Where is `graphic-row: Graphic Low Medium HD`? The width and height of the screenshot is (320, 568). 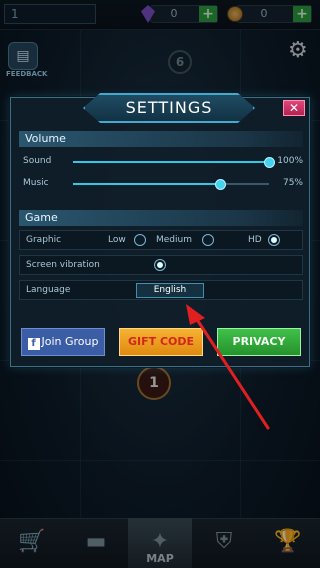
graphic-row: Graphic Low Medium HD is located at coordinates (161, 240).